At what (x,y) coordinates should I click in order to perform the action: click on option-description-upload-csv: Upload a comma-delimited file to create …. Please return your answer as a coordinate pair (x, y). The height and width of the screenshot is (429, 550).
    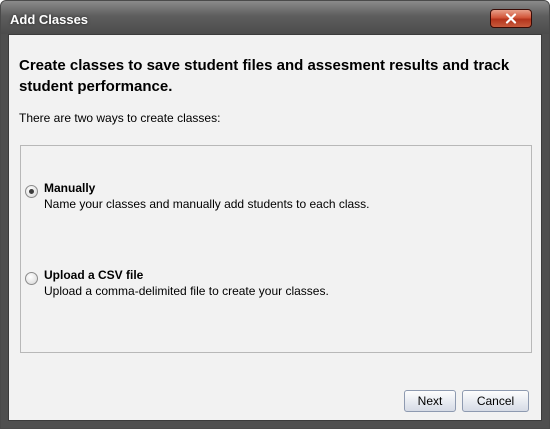
    Looking at the image, I should click on (186, 291).